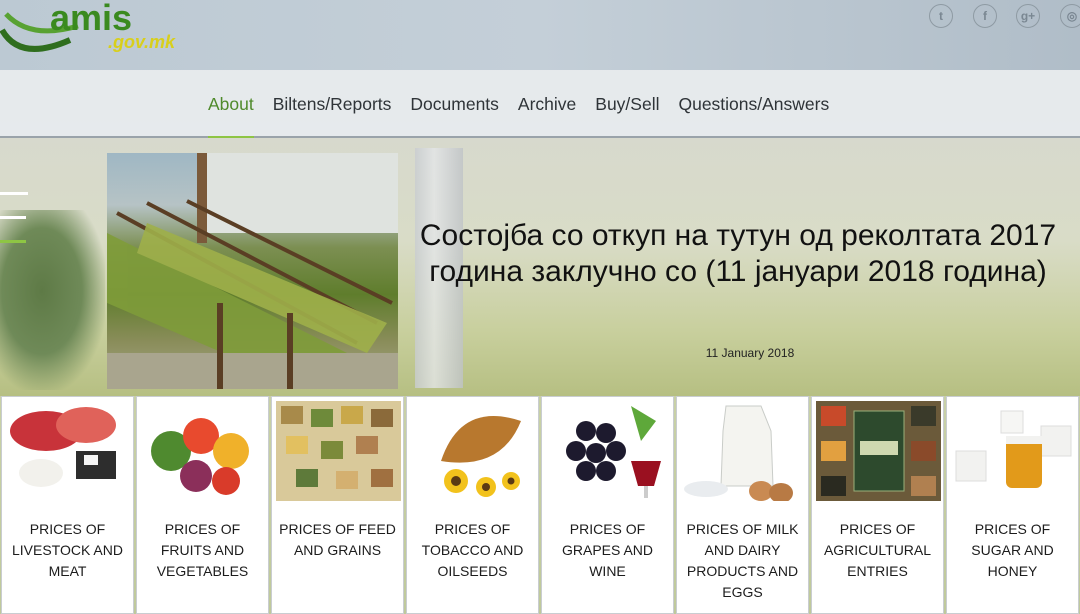 This screenshot has width=1080, height=614. I want to click on card-livestock-meat: PRICES OF LIVESTOCK AND MEAT, so click(67, 505).